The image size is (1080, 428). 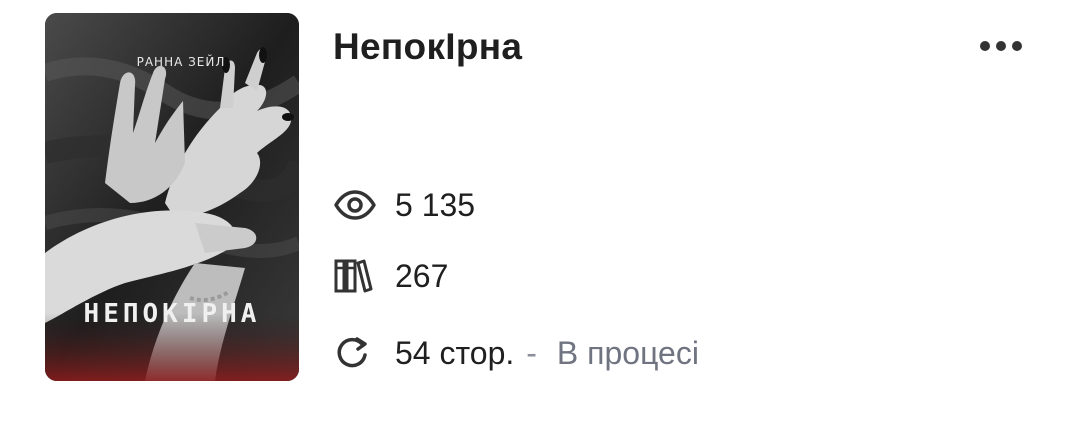 What do you see at coordinates (516, 353) in the screenshot?
I see `pages-stat: 54 стор. - В процесі` at bounding box center [516, 353].